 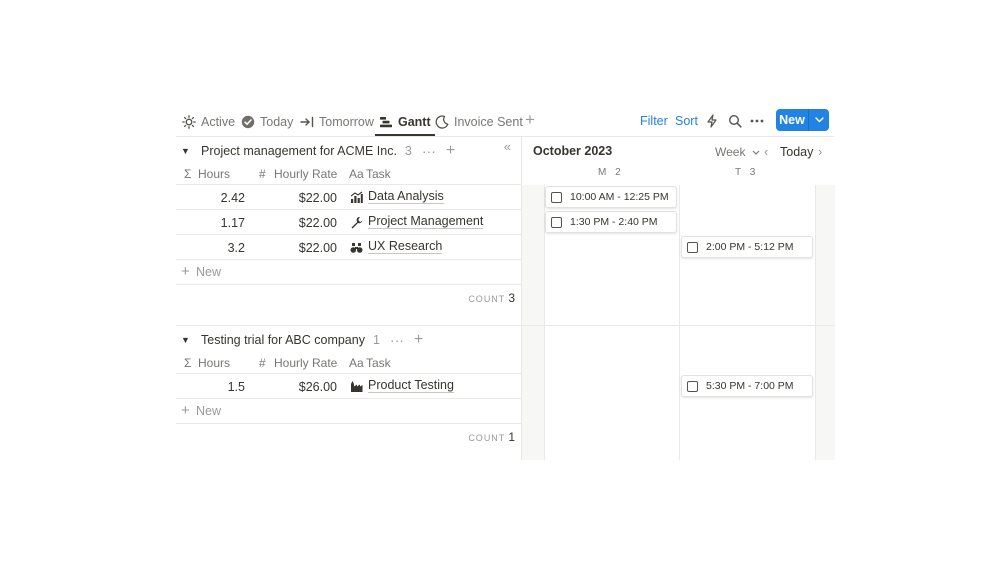 I want to click on table-row: 3.2 $22.00 UX Research, so click(x=348, y=247).